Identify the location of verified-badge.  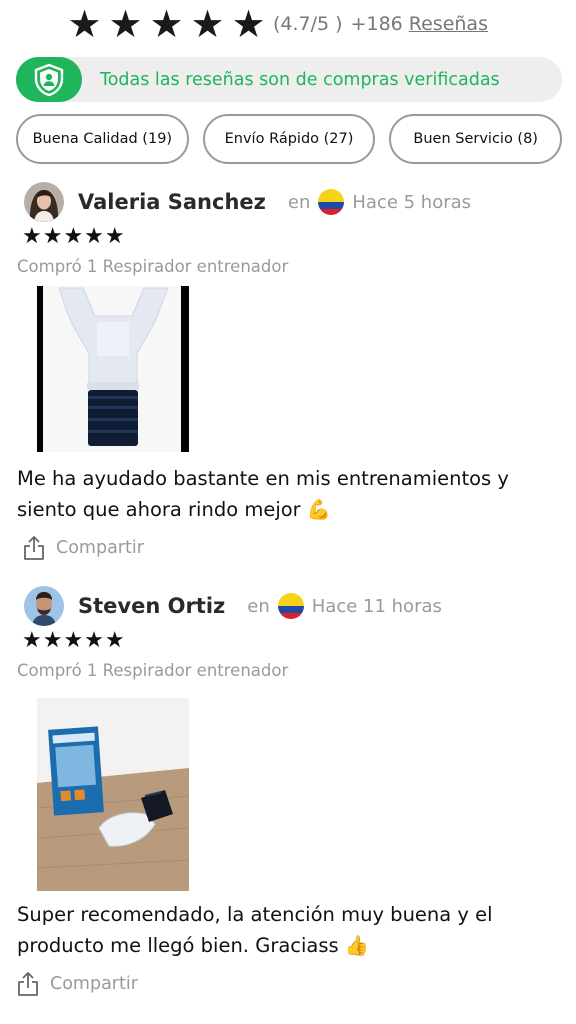
(49, 79).